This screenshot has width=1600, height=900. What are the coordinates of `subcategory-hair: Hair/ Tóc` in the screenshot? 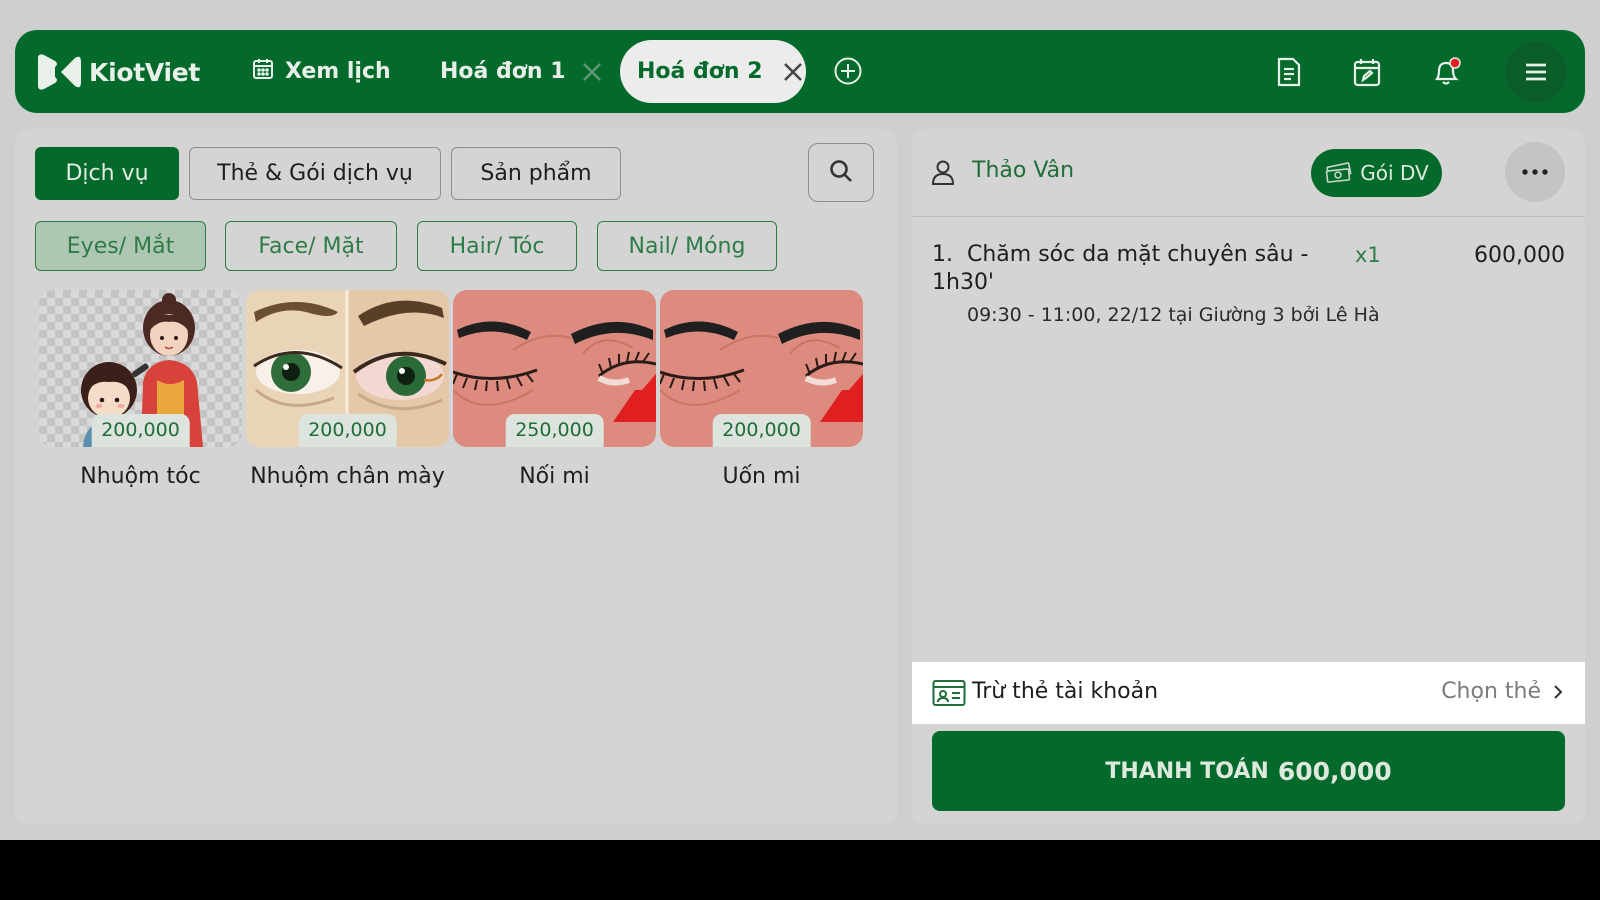 It's located at (497, 246).